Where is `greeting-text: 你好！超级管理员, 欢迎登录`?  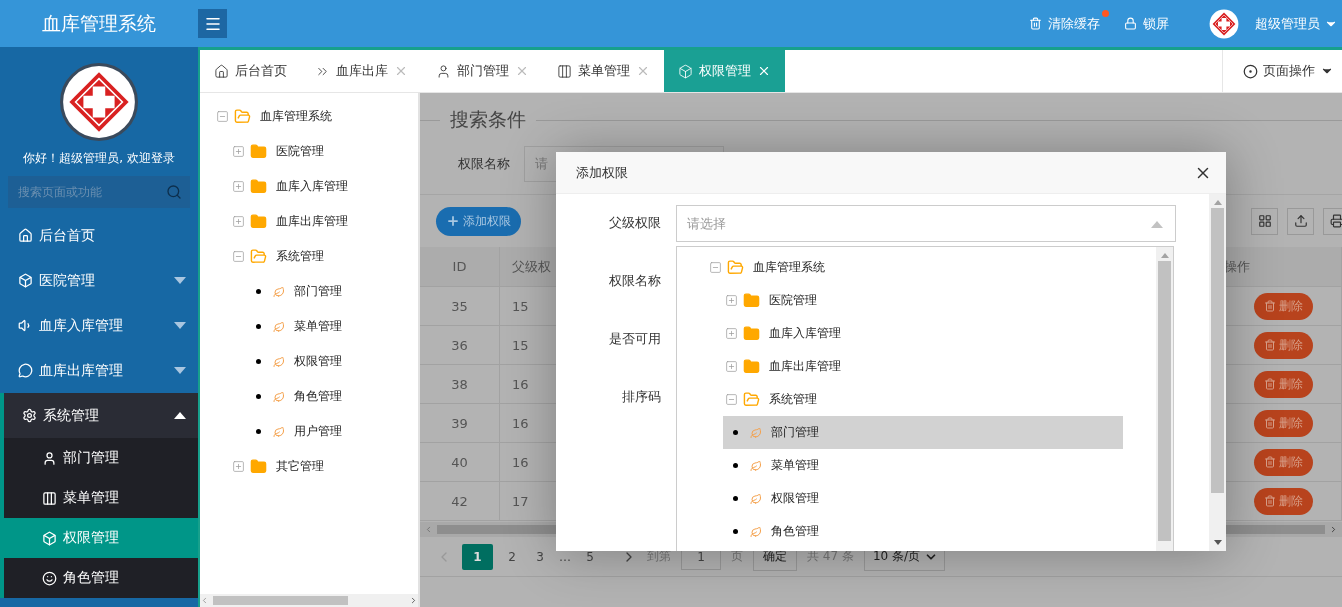 greeting-text: 你好！超级管理员, 欢迎登录 is located at coordinates (99, 158).